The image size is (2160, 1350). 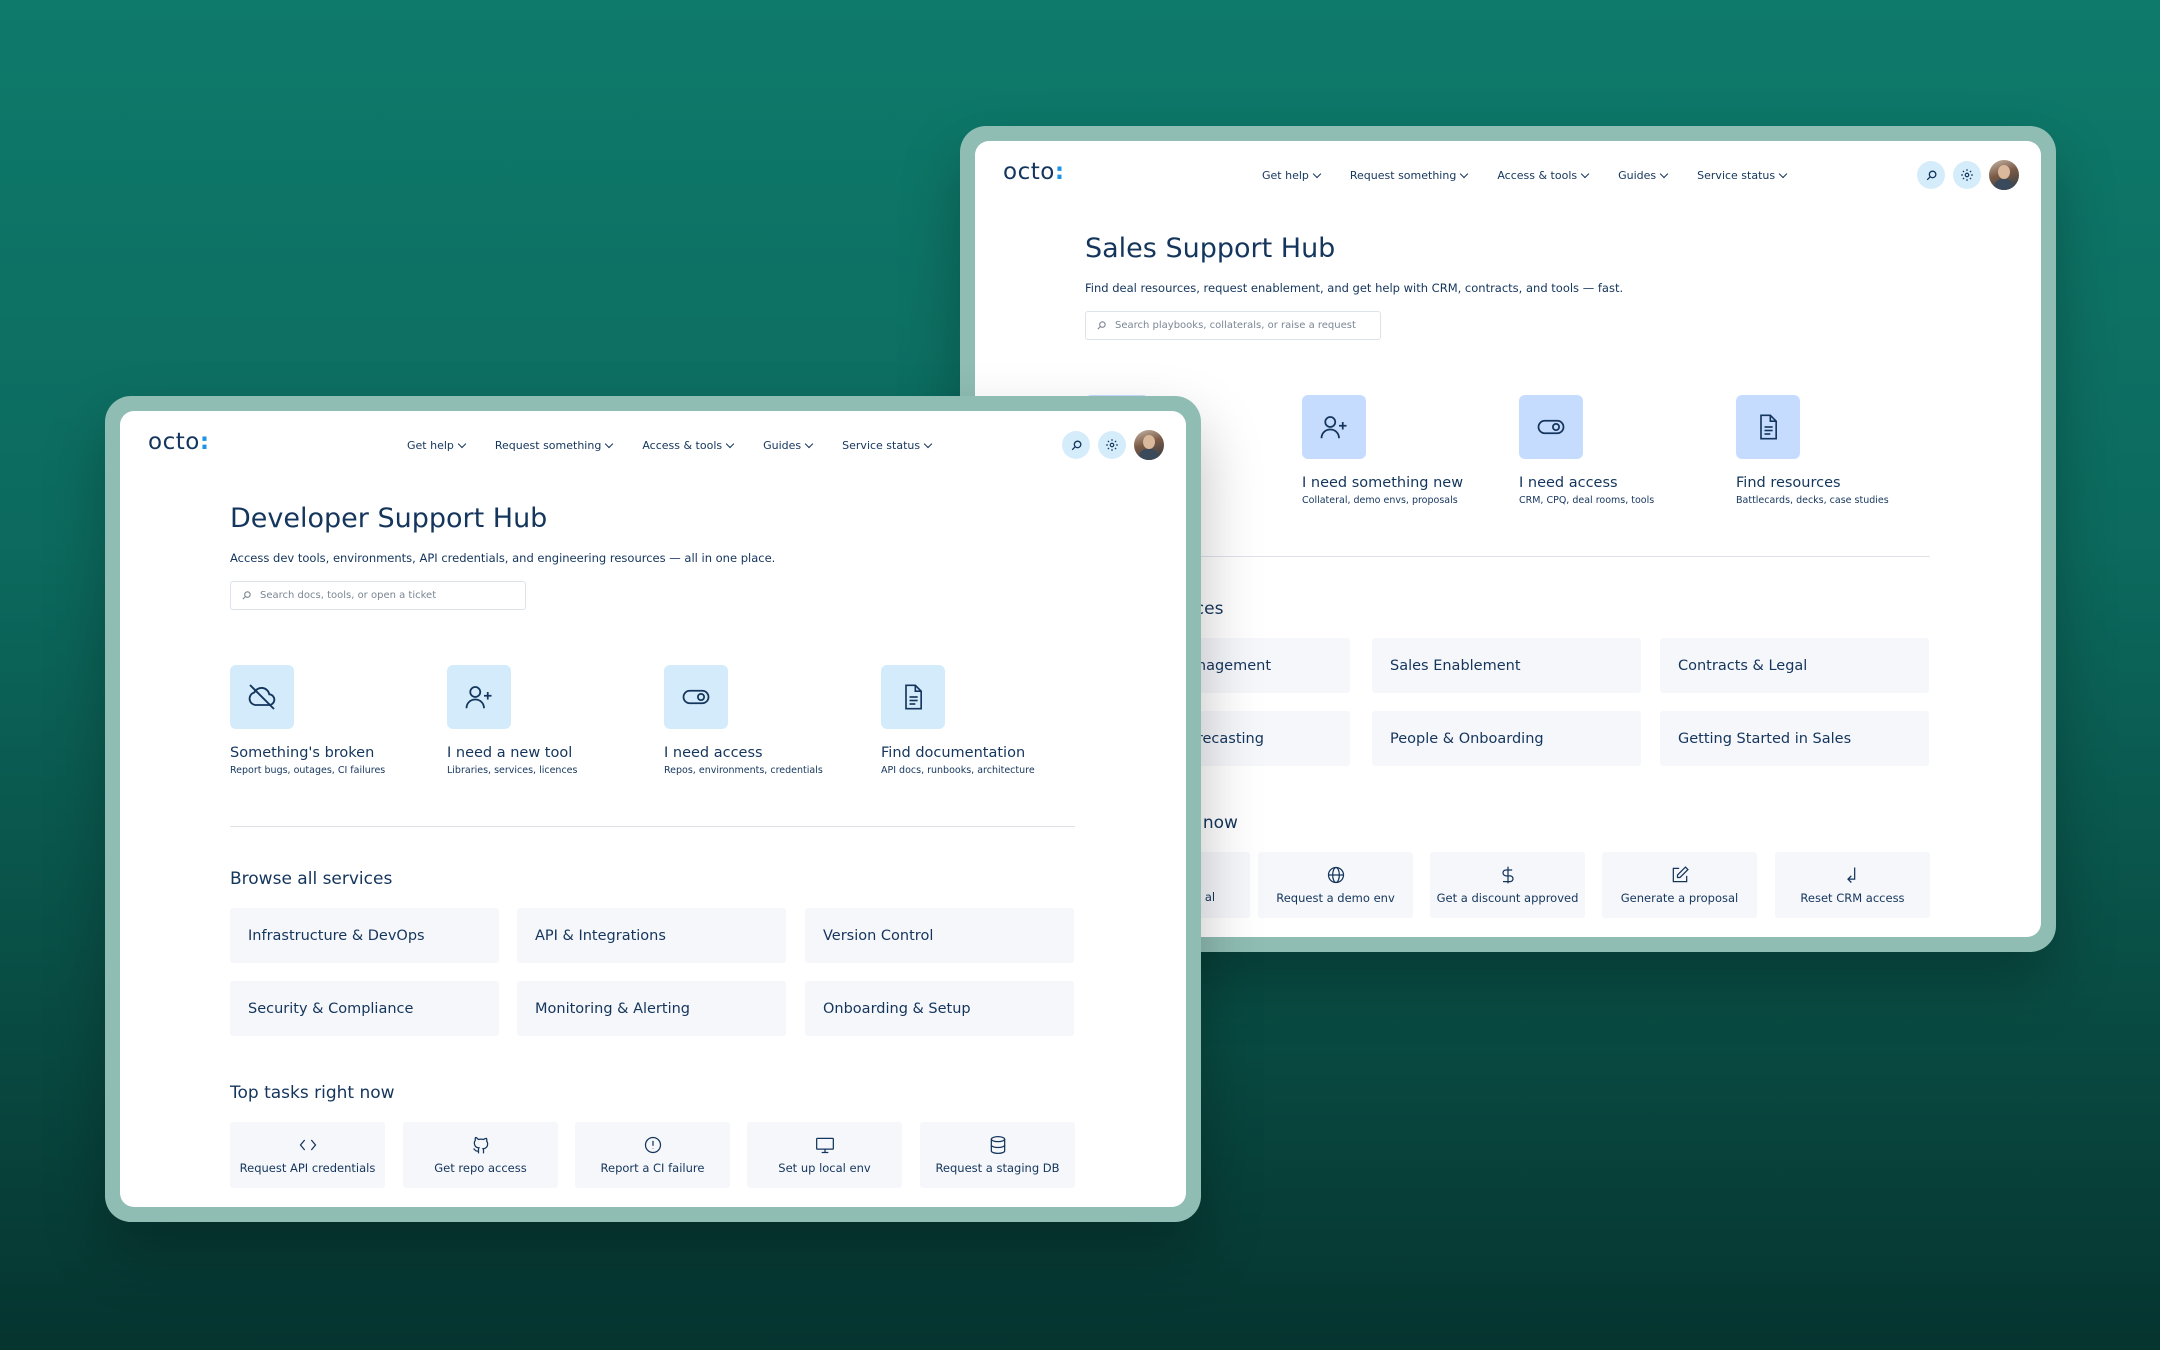 What do you see at coordinates (1812, 500) in the screenshot?
I see `quick-action-desc: Battlecards, decks, case studies` at bounding box center [1812, 500].